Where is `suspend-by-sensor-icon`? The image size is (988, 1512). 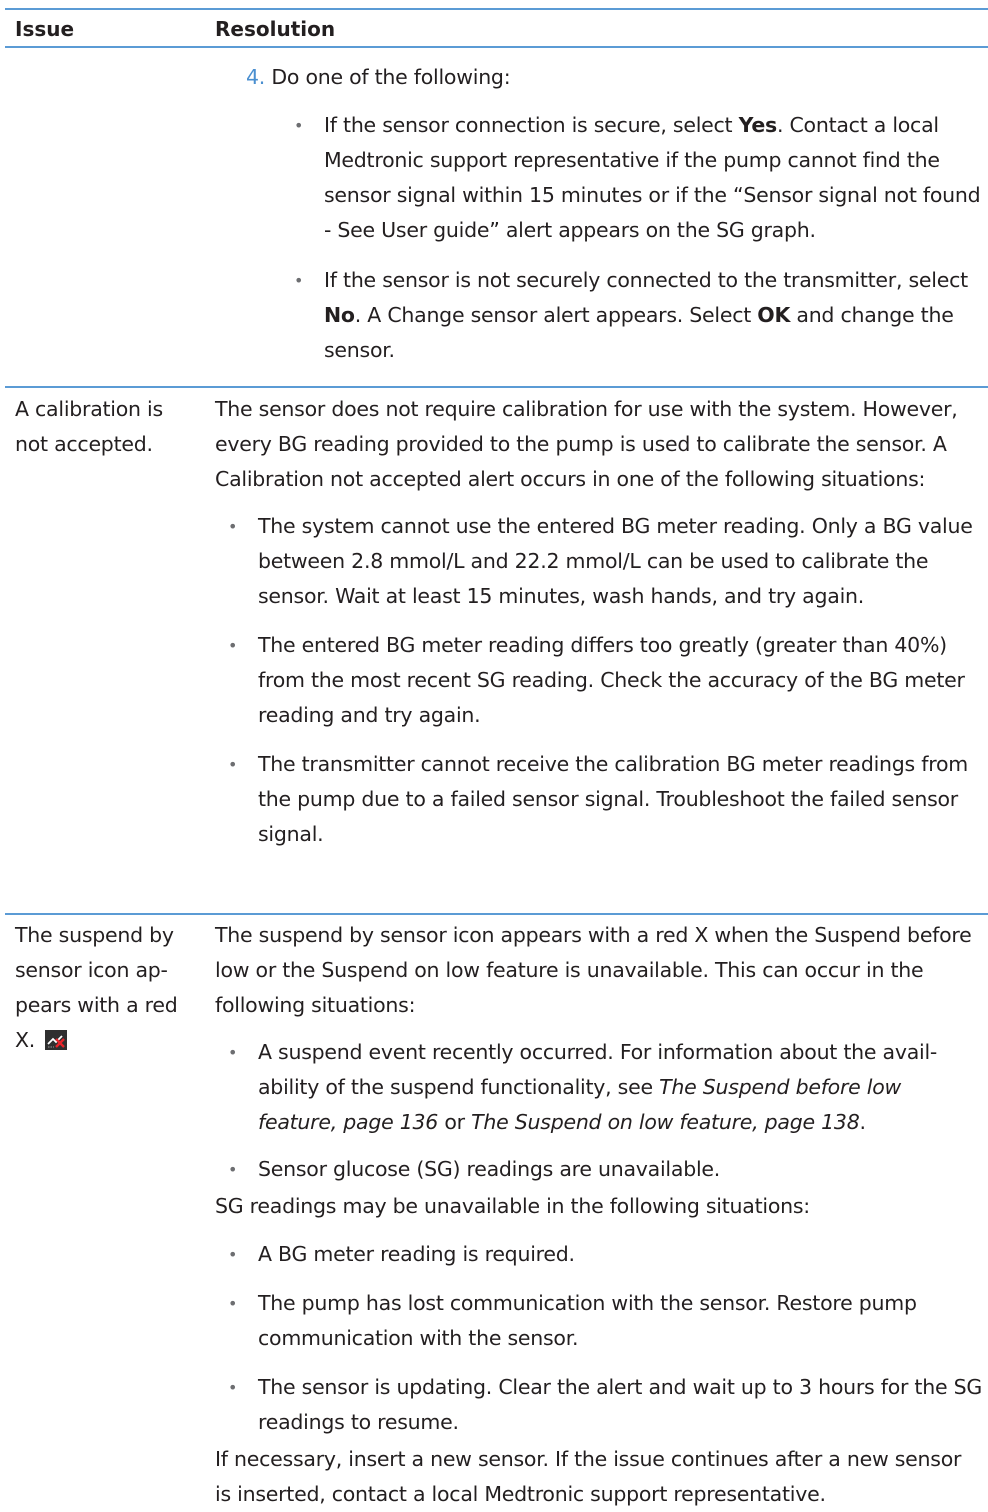
suspend-by-sensor-icon is located at coordinates (56, 1040).